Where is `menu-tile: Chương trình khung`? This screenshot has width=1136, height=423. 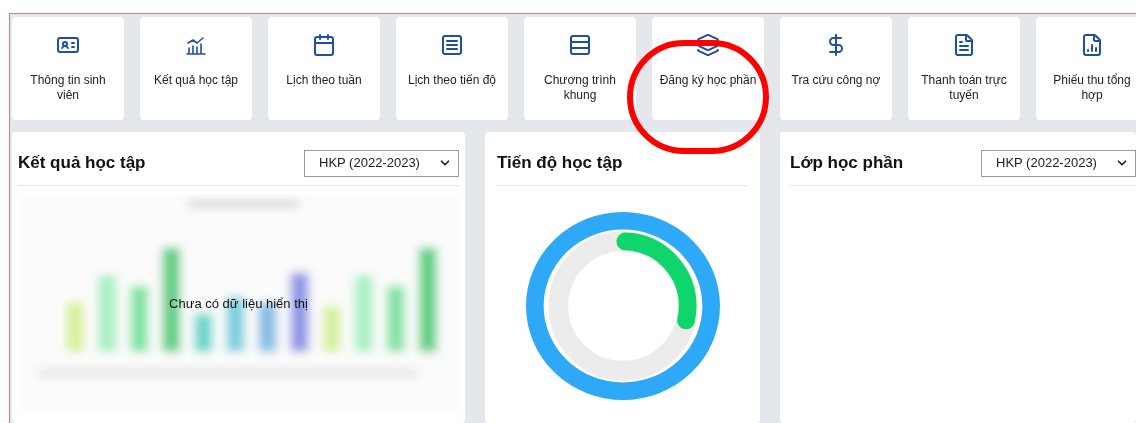 menu-tile: Chương trình khung is located at coordinates (580, 68).